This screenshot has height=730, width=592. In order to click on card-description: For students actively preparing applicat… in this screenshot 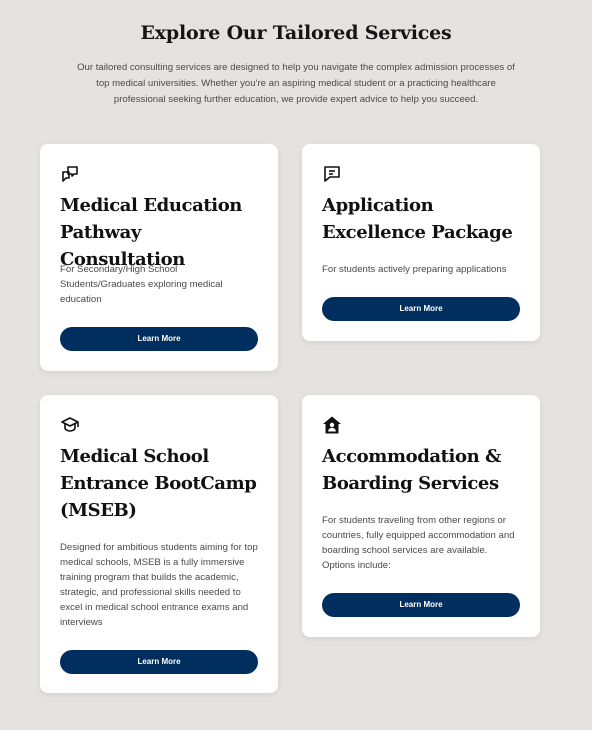, I will do `click(414, 269)`.